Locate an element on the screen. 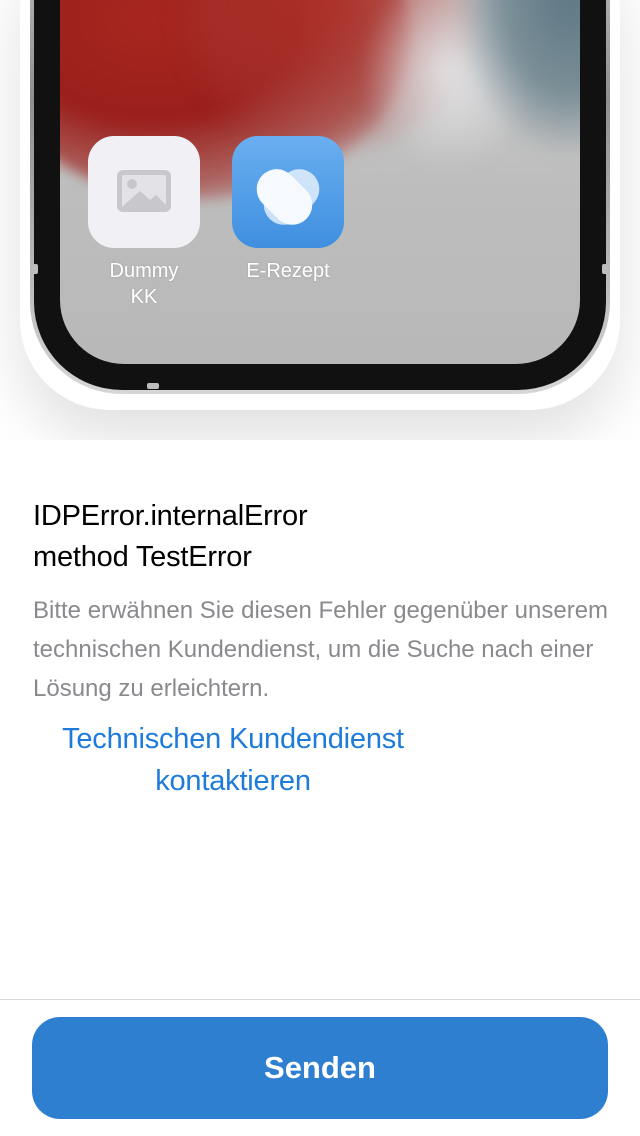 The height and width of the screenshot is (1136, 640). contact-support-link: Technischen Kundendienst kontaktieren is located at coordinates (233, 760).